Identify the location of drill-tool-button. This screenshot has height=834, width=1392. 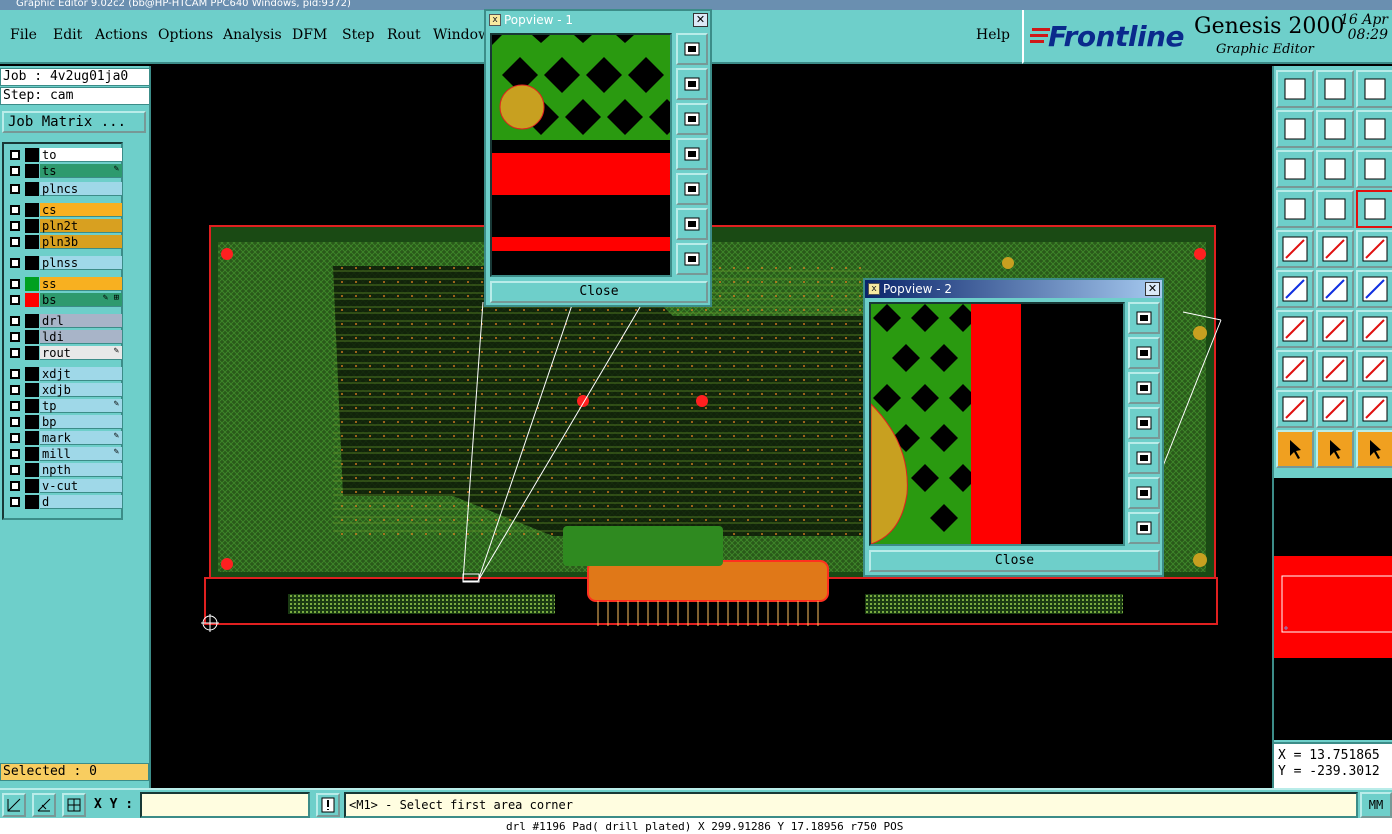
(1374, 289).